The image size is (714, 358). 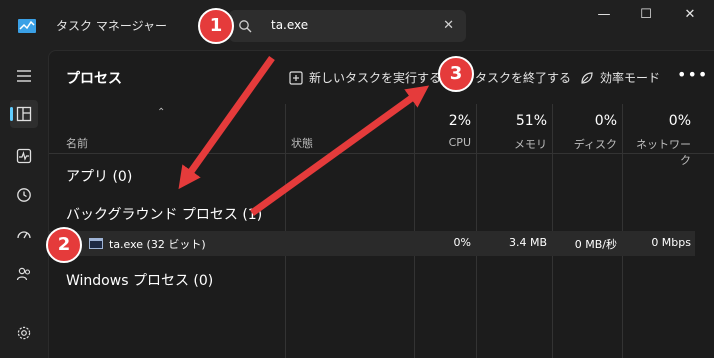 I want to click on startup-icon, so click(x=24, y=235).